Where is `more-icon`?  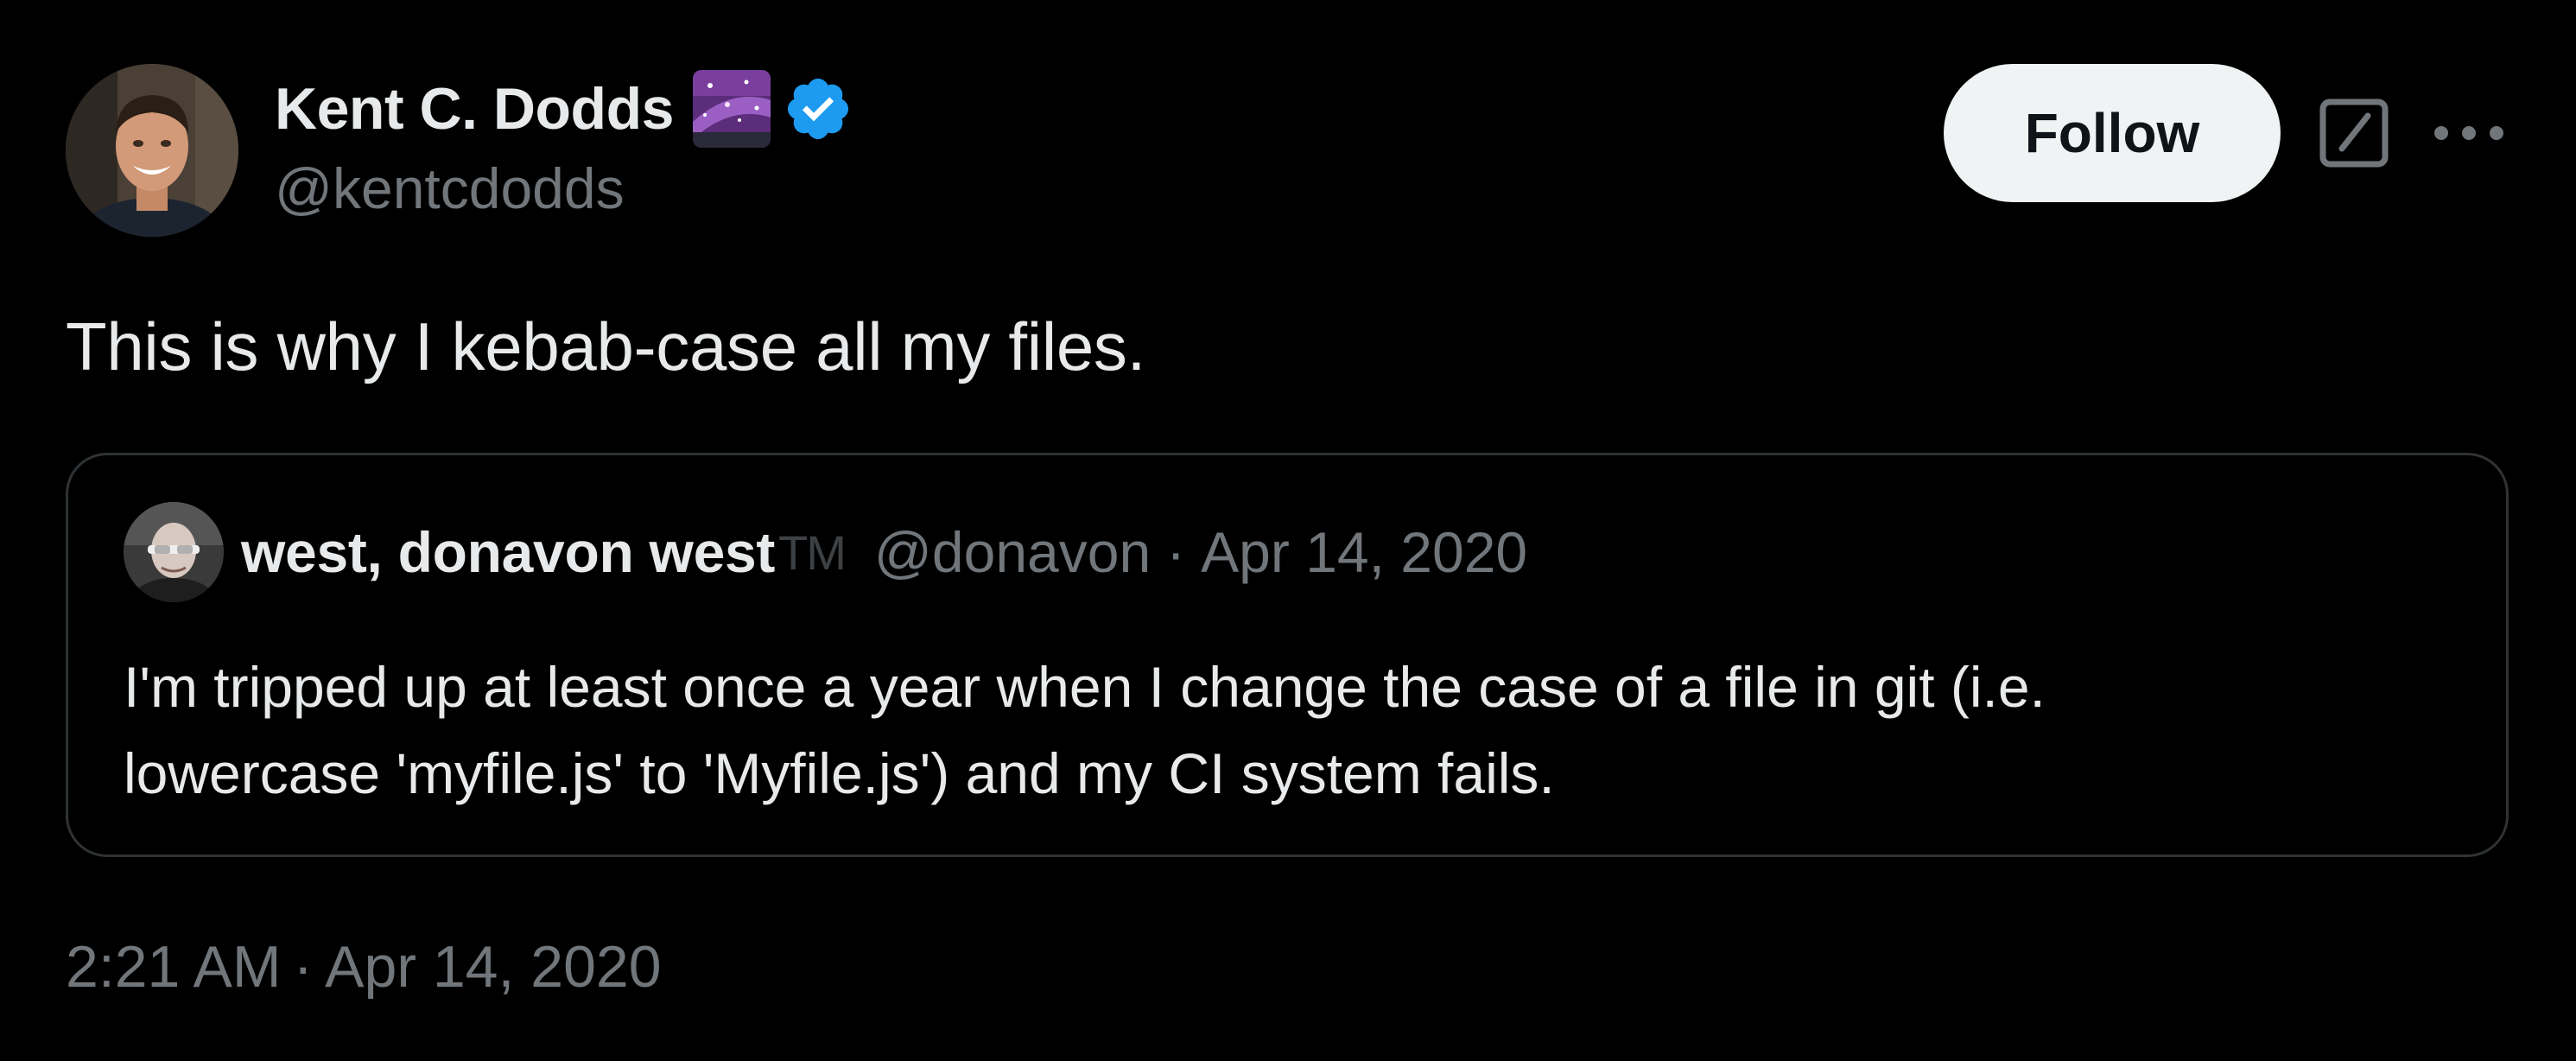 more-icon is located at coordinates (2468, 133).